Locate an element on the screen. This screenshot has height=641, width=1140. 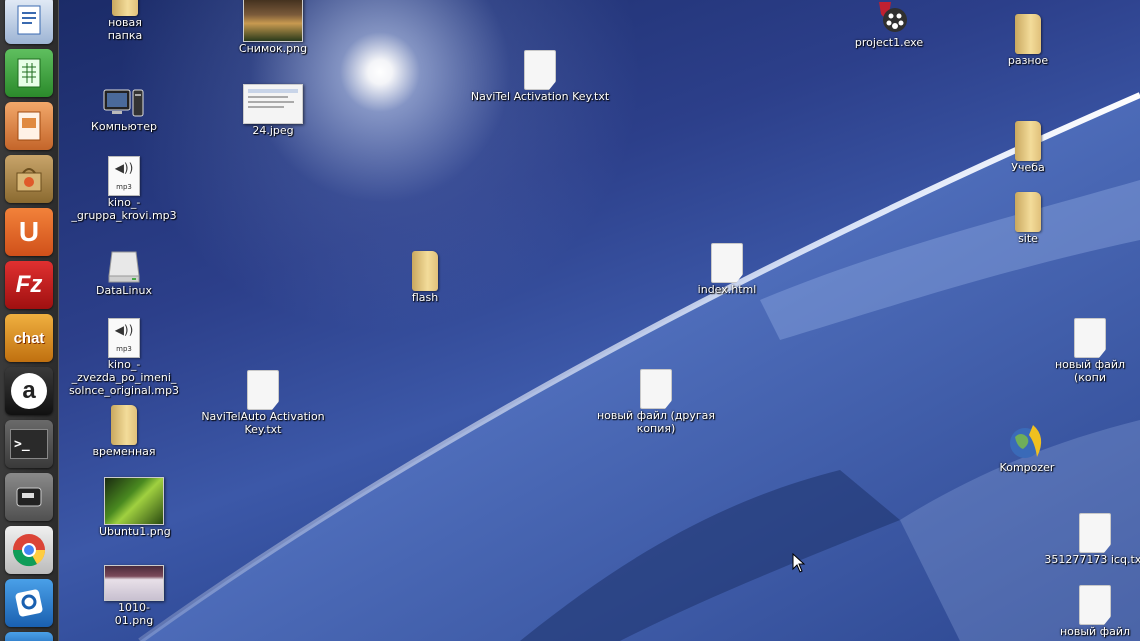
qip-icon is located at coordinates (29, 603).